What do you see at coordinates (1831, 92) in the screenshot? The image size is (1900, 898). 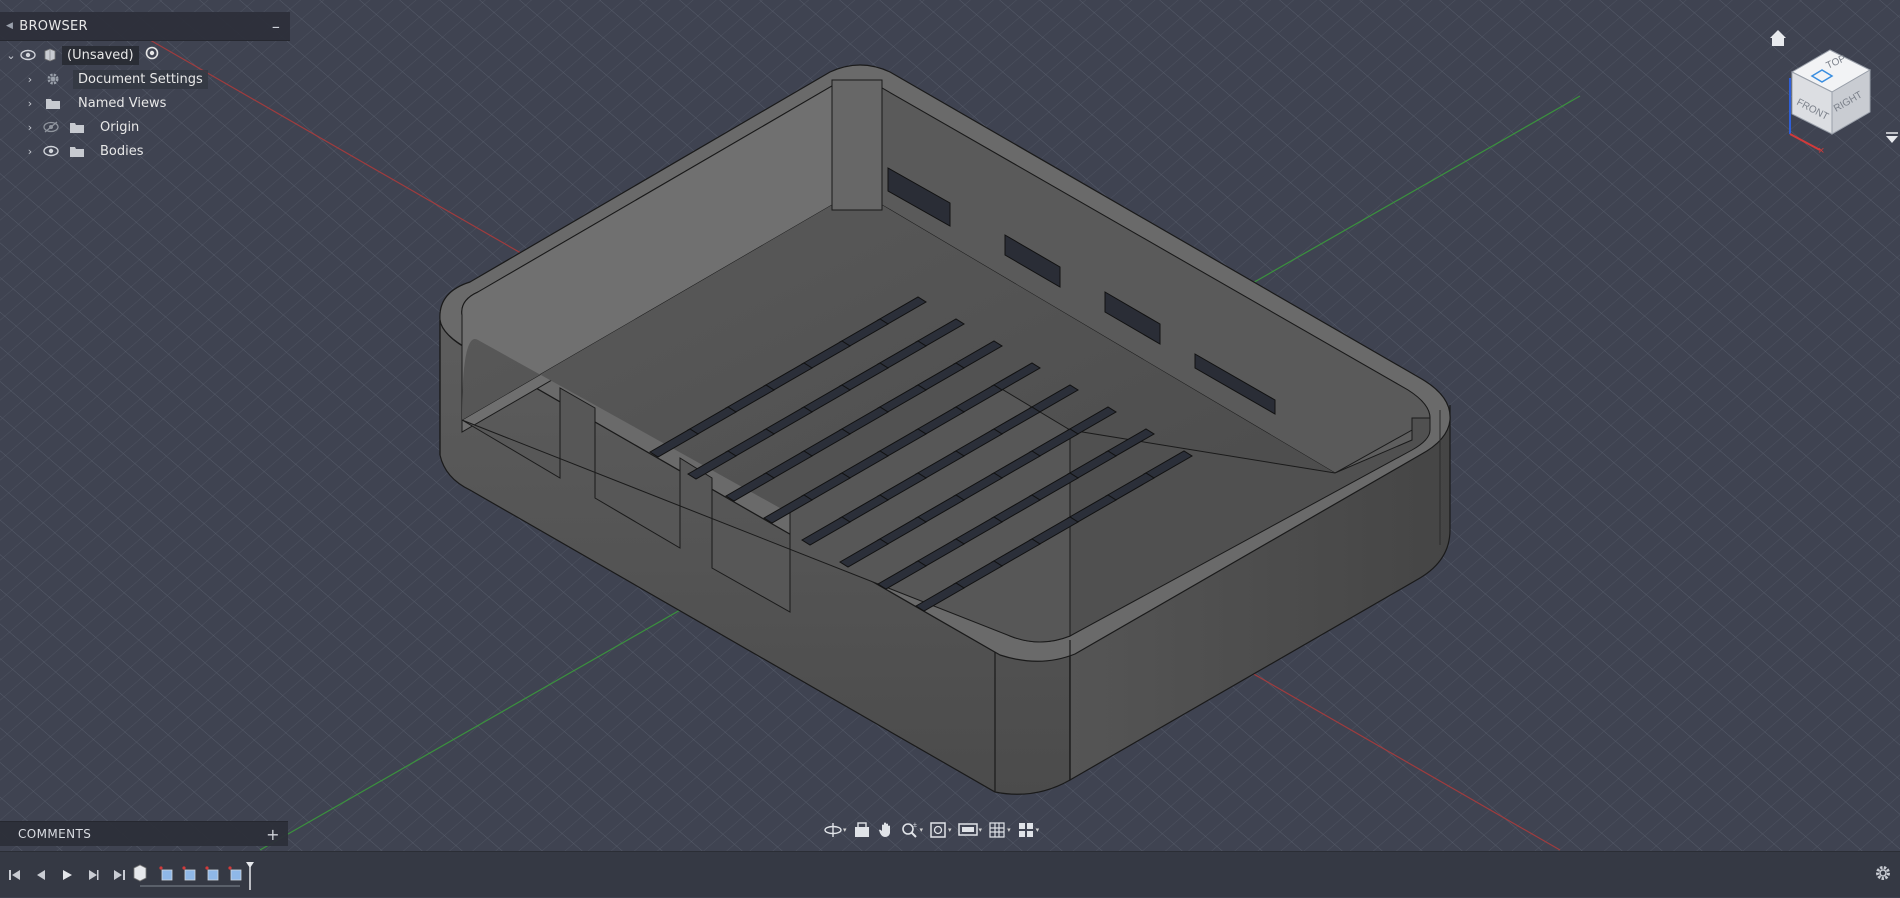 I see `view-cube-box: TOP FRONT RIGHT` at bounding box center [1831, 92].